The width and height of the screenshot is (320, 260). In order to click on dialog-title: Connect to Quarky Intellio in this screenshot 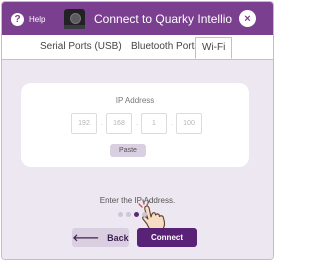, I will do `click(163, 19)`.